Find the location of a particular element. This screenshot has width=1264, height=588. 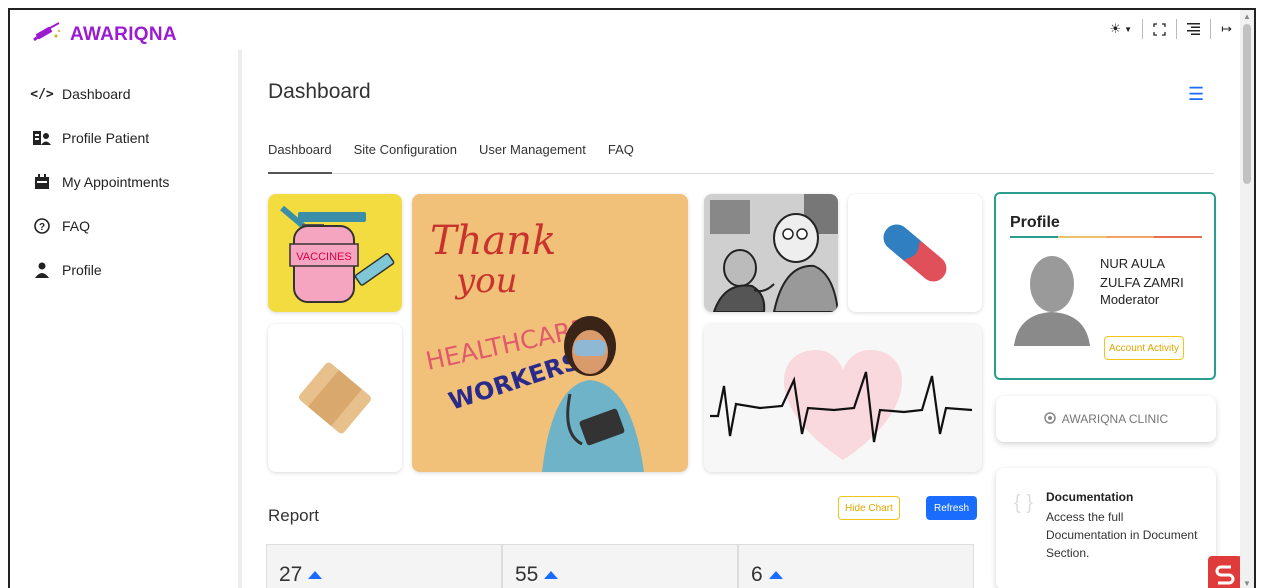

github-icon is located at coordinates (1050, 419).